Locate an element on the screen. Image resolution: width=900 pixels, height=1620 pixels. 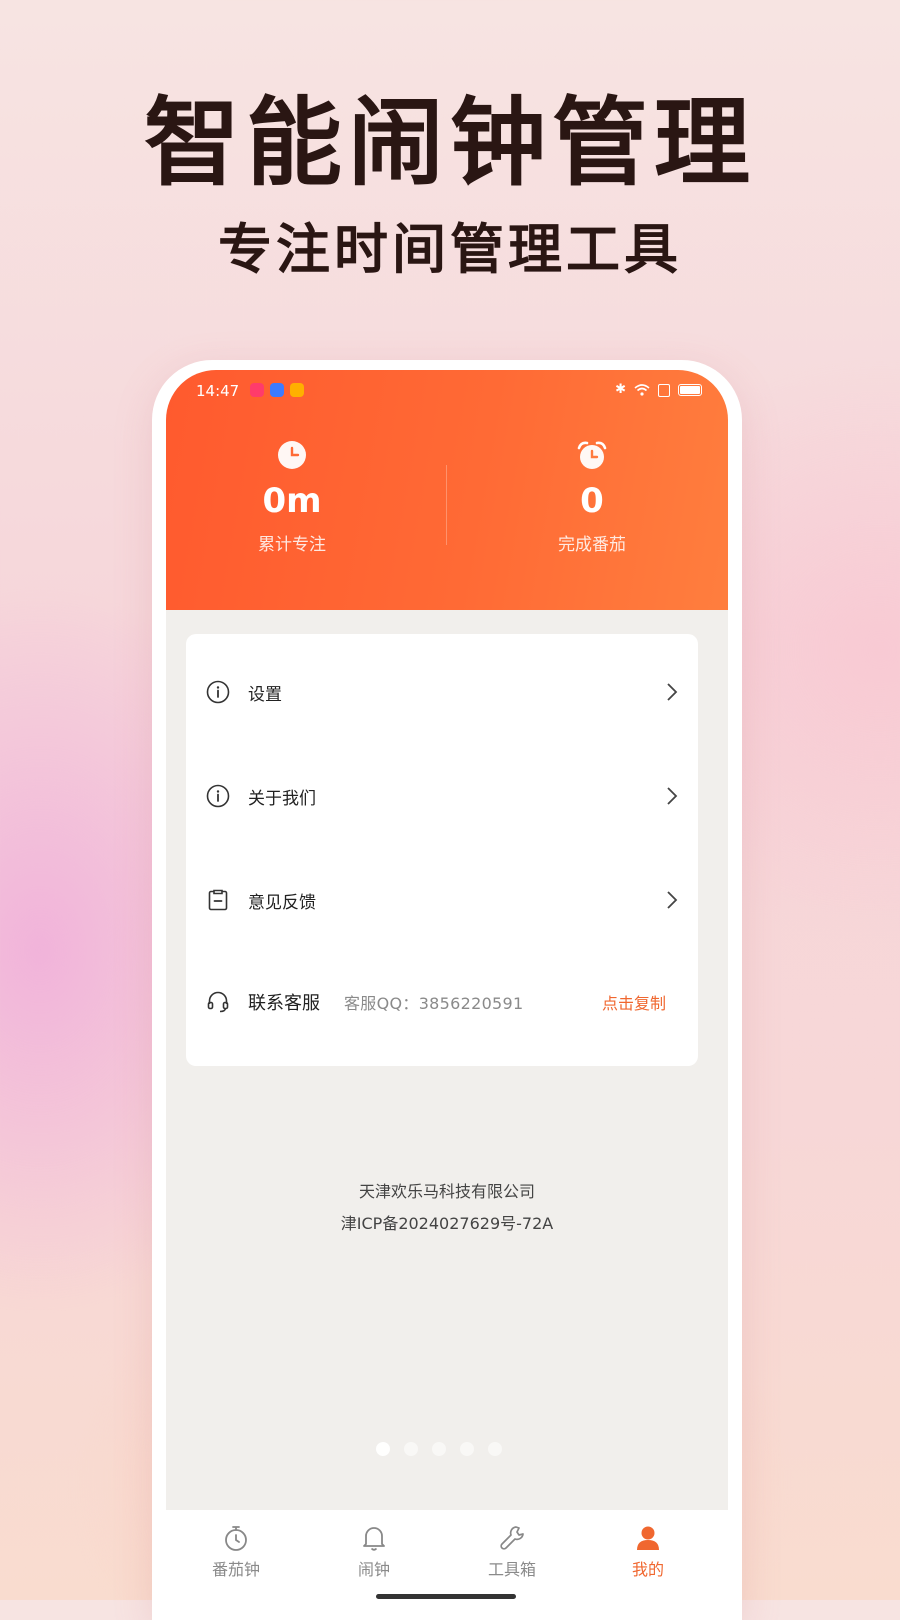
tab-label: 工具箱 is located at coordinates (511, 1569).